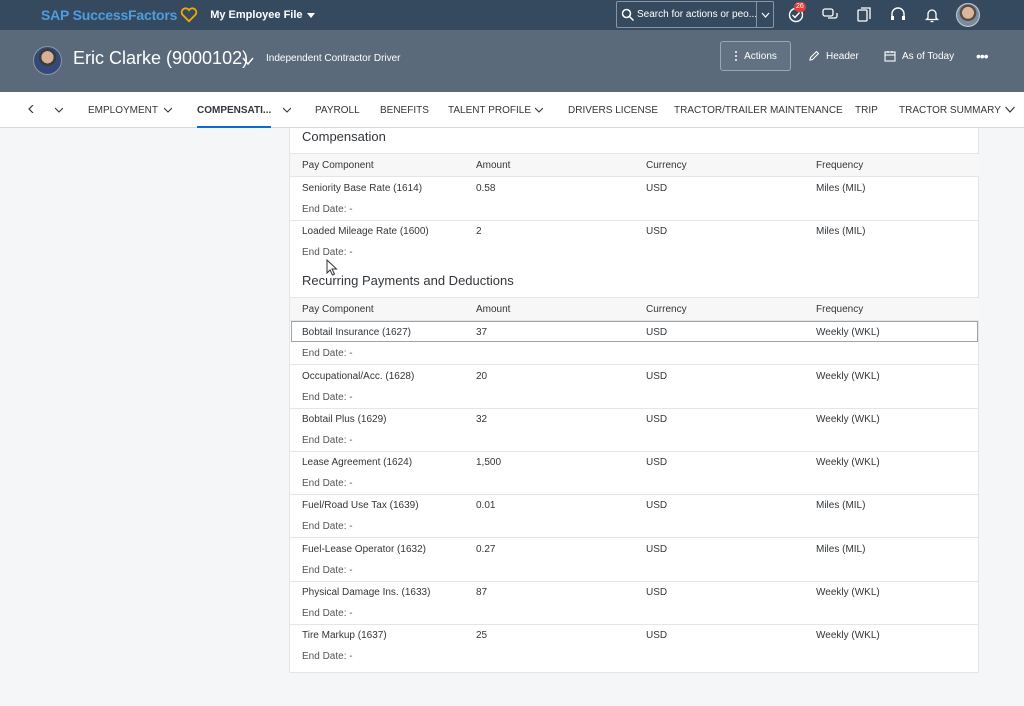  Describe the element at coordinates (482, 332) in the screenshot. I see `amount: 37` at that location.